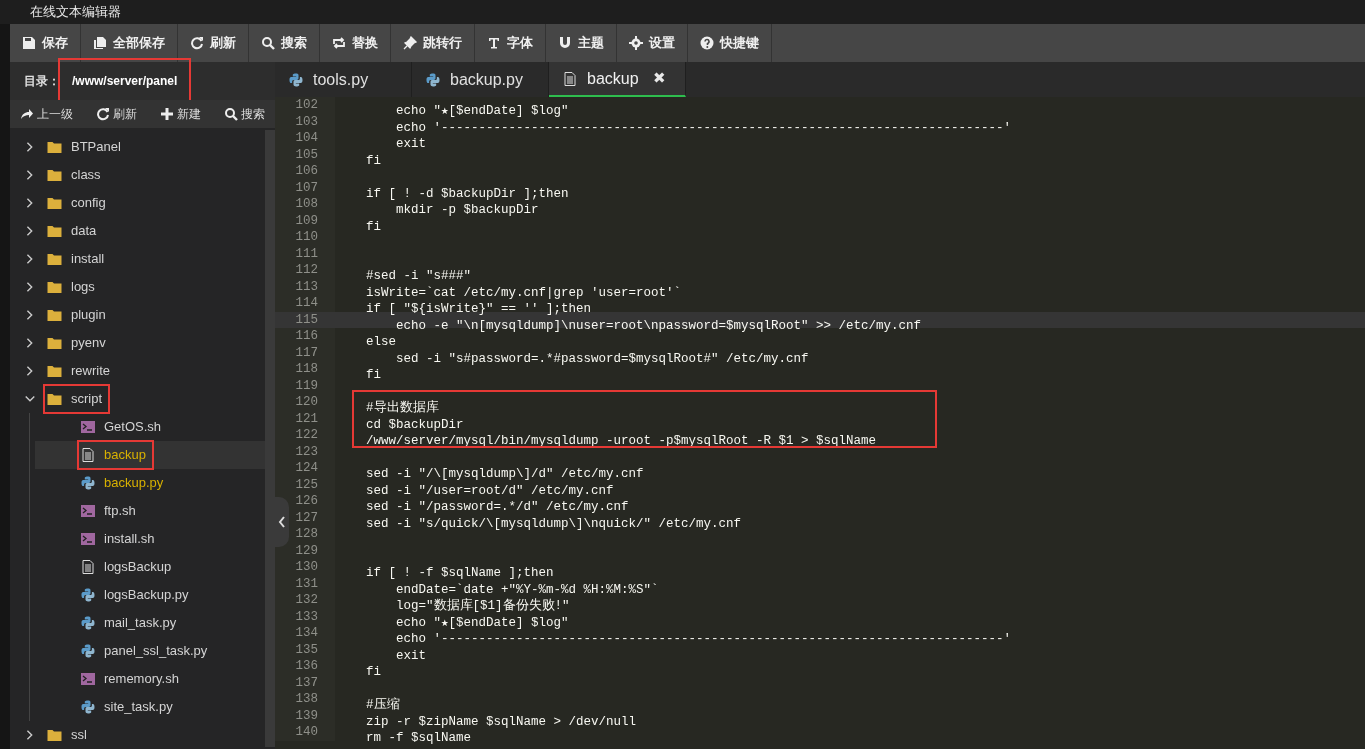 The height and width of the screenshot is (749, 1365). What do you see at coordinates (125, 455) in the screenshot?
I see `file-name: backup` at bounding box center [125, 455].